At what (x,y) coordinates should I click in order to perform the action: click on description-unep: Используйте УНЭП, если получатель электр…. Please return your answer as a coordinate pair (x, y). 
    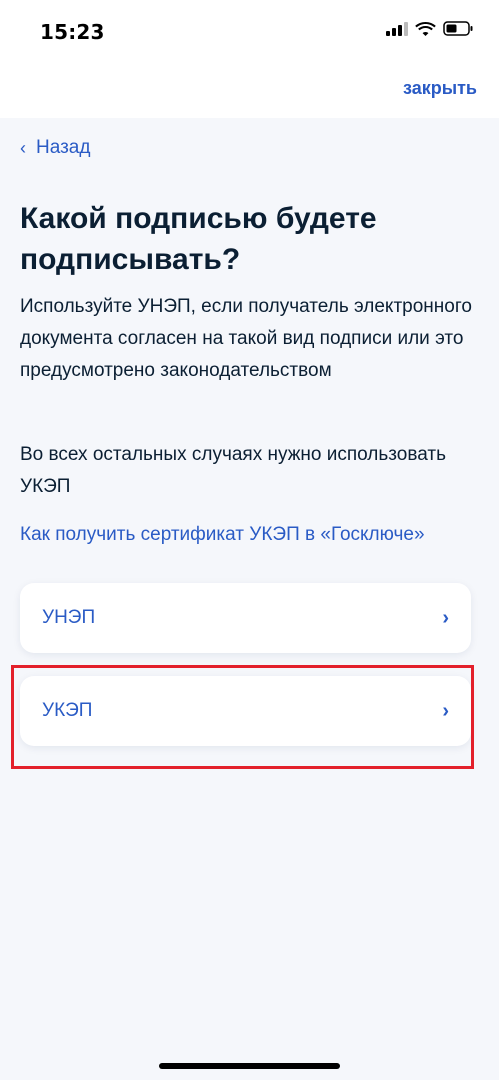
    Looking at the image, I should click on (246, 338).